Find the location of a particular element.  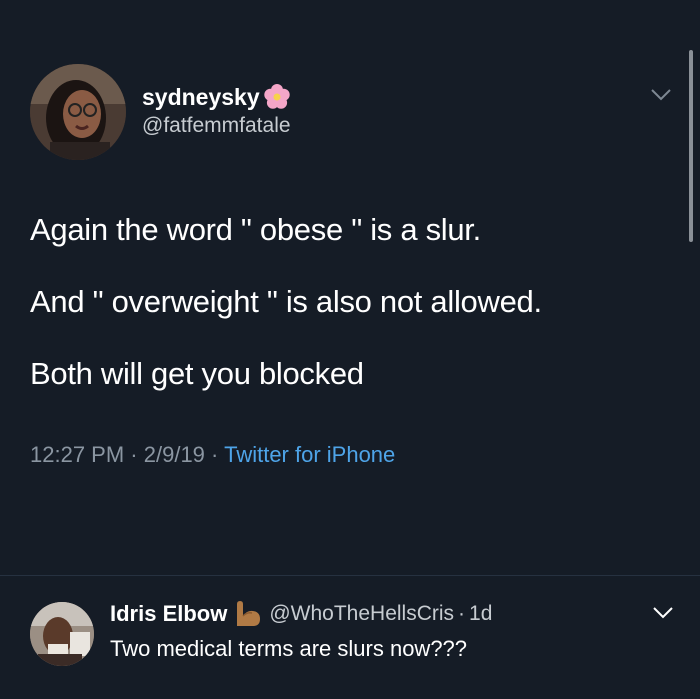

flexed-biceps-icon is located at coordinates (249, 613).